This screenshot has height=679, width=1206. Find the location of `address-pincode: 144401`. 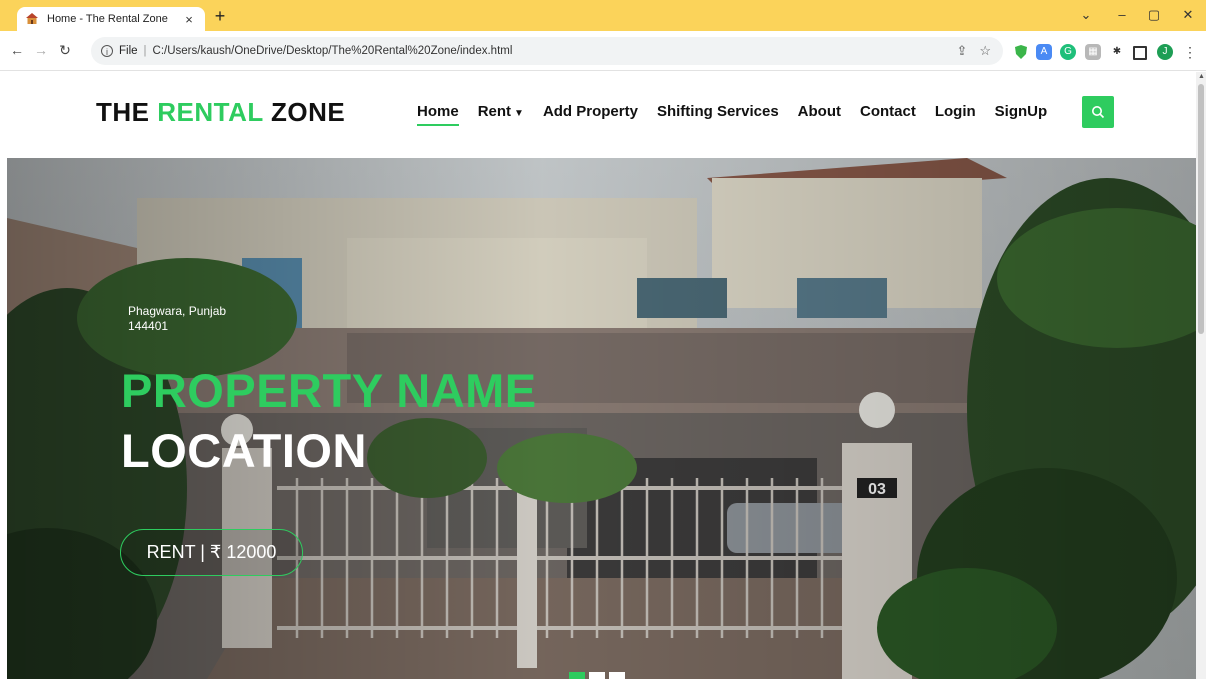

address-pincode: 144401 is located at coordinates (148, 326).